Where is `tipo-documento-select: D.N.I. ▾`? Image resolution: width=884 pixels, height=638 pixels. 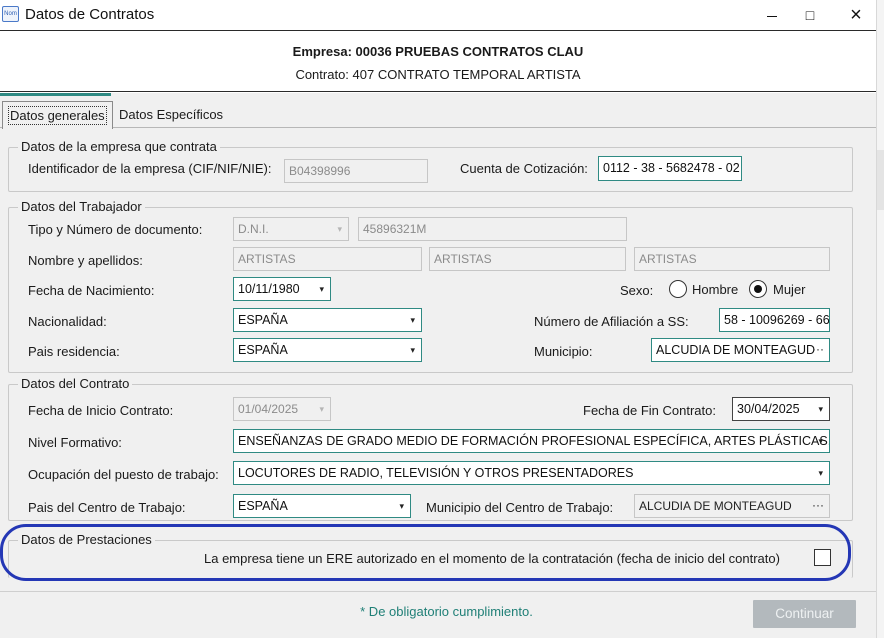
tipo-documento-select: D.N.I. ▾ is located at coordinates (291, 229).